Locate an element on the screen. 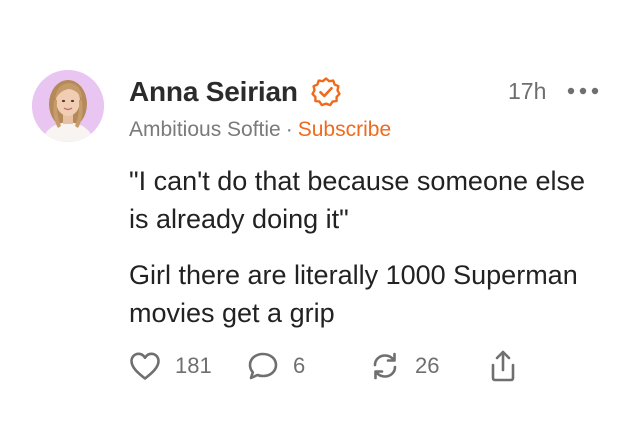 This screenshot has width=640, height=429. subscribe-link: Subscribe is located at coordinates (344, 129).